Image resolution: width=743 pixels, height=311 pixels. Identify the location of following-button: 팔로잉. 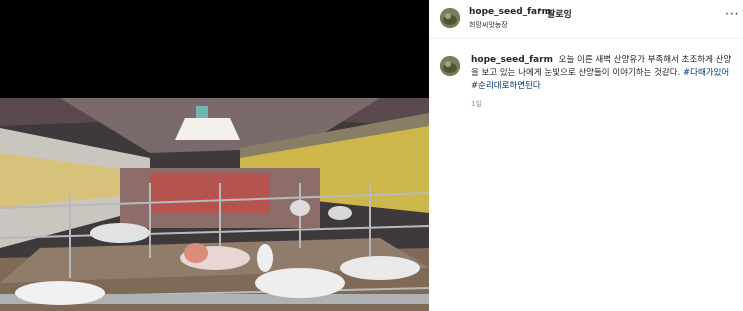
(559, 13).